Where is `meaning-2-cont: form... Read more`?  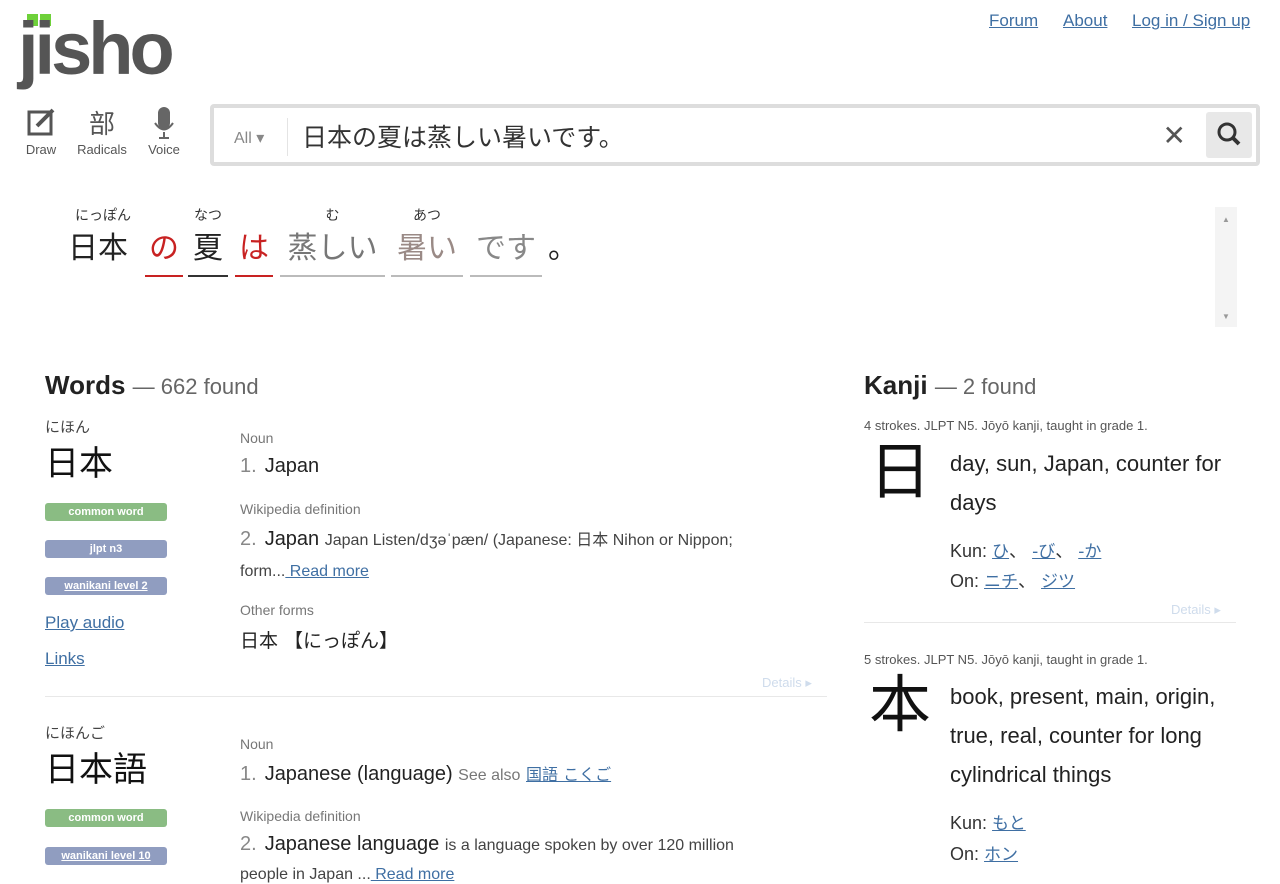
meaning-2-cont: form... Read more is located at coordinates (304, 571).